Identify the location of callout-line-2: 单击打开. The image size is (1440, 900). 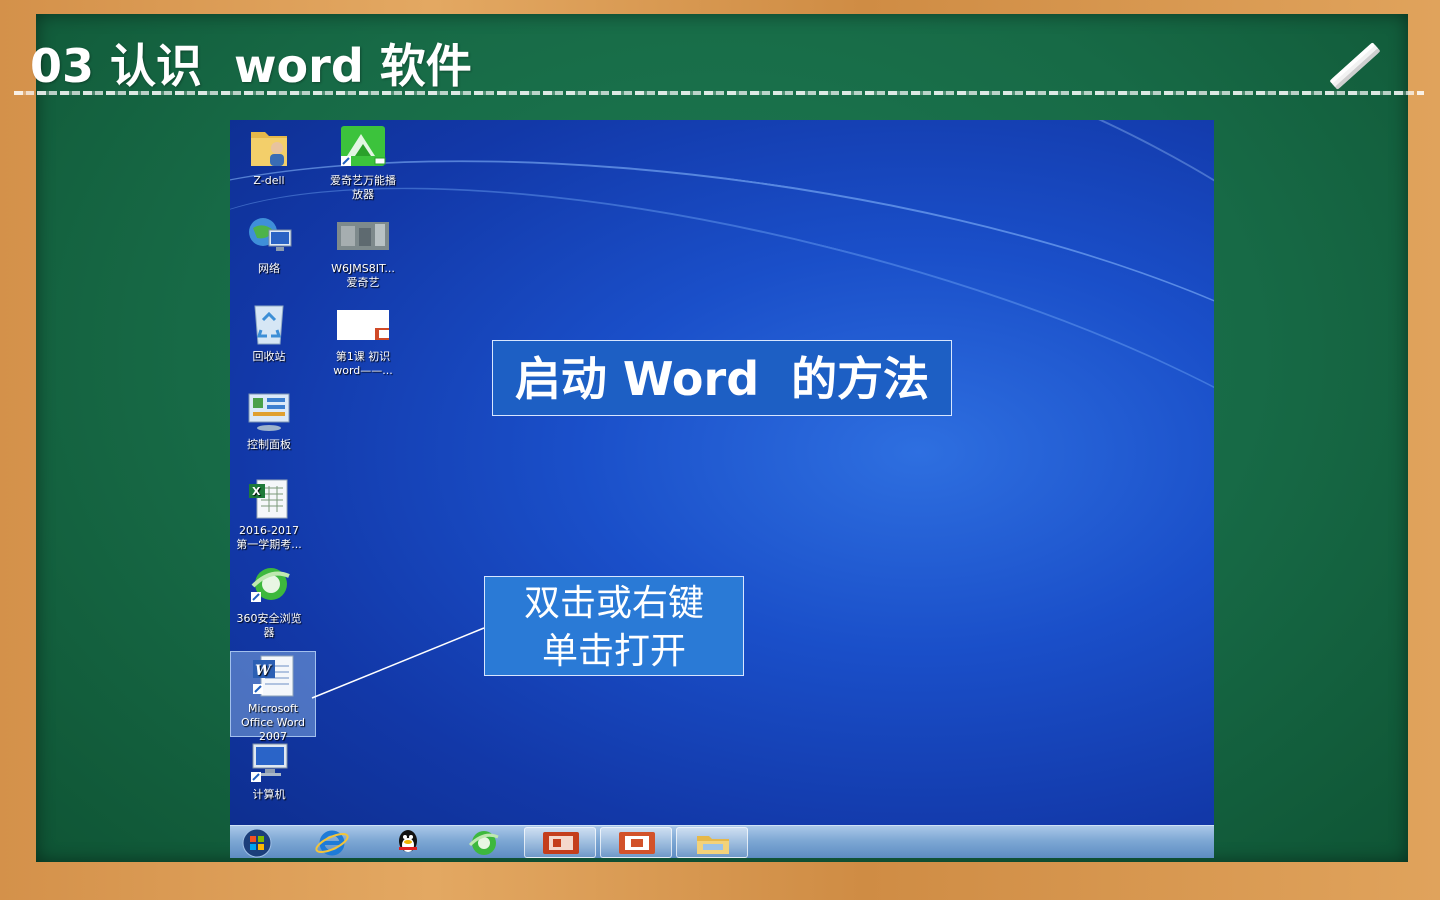
(613, 651).